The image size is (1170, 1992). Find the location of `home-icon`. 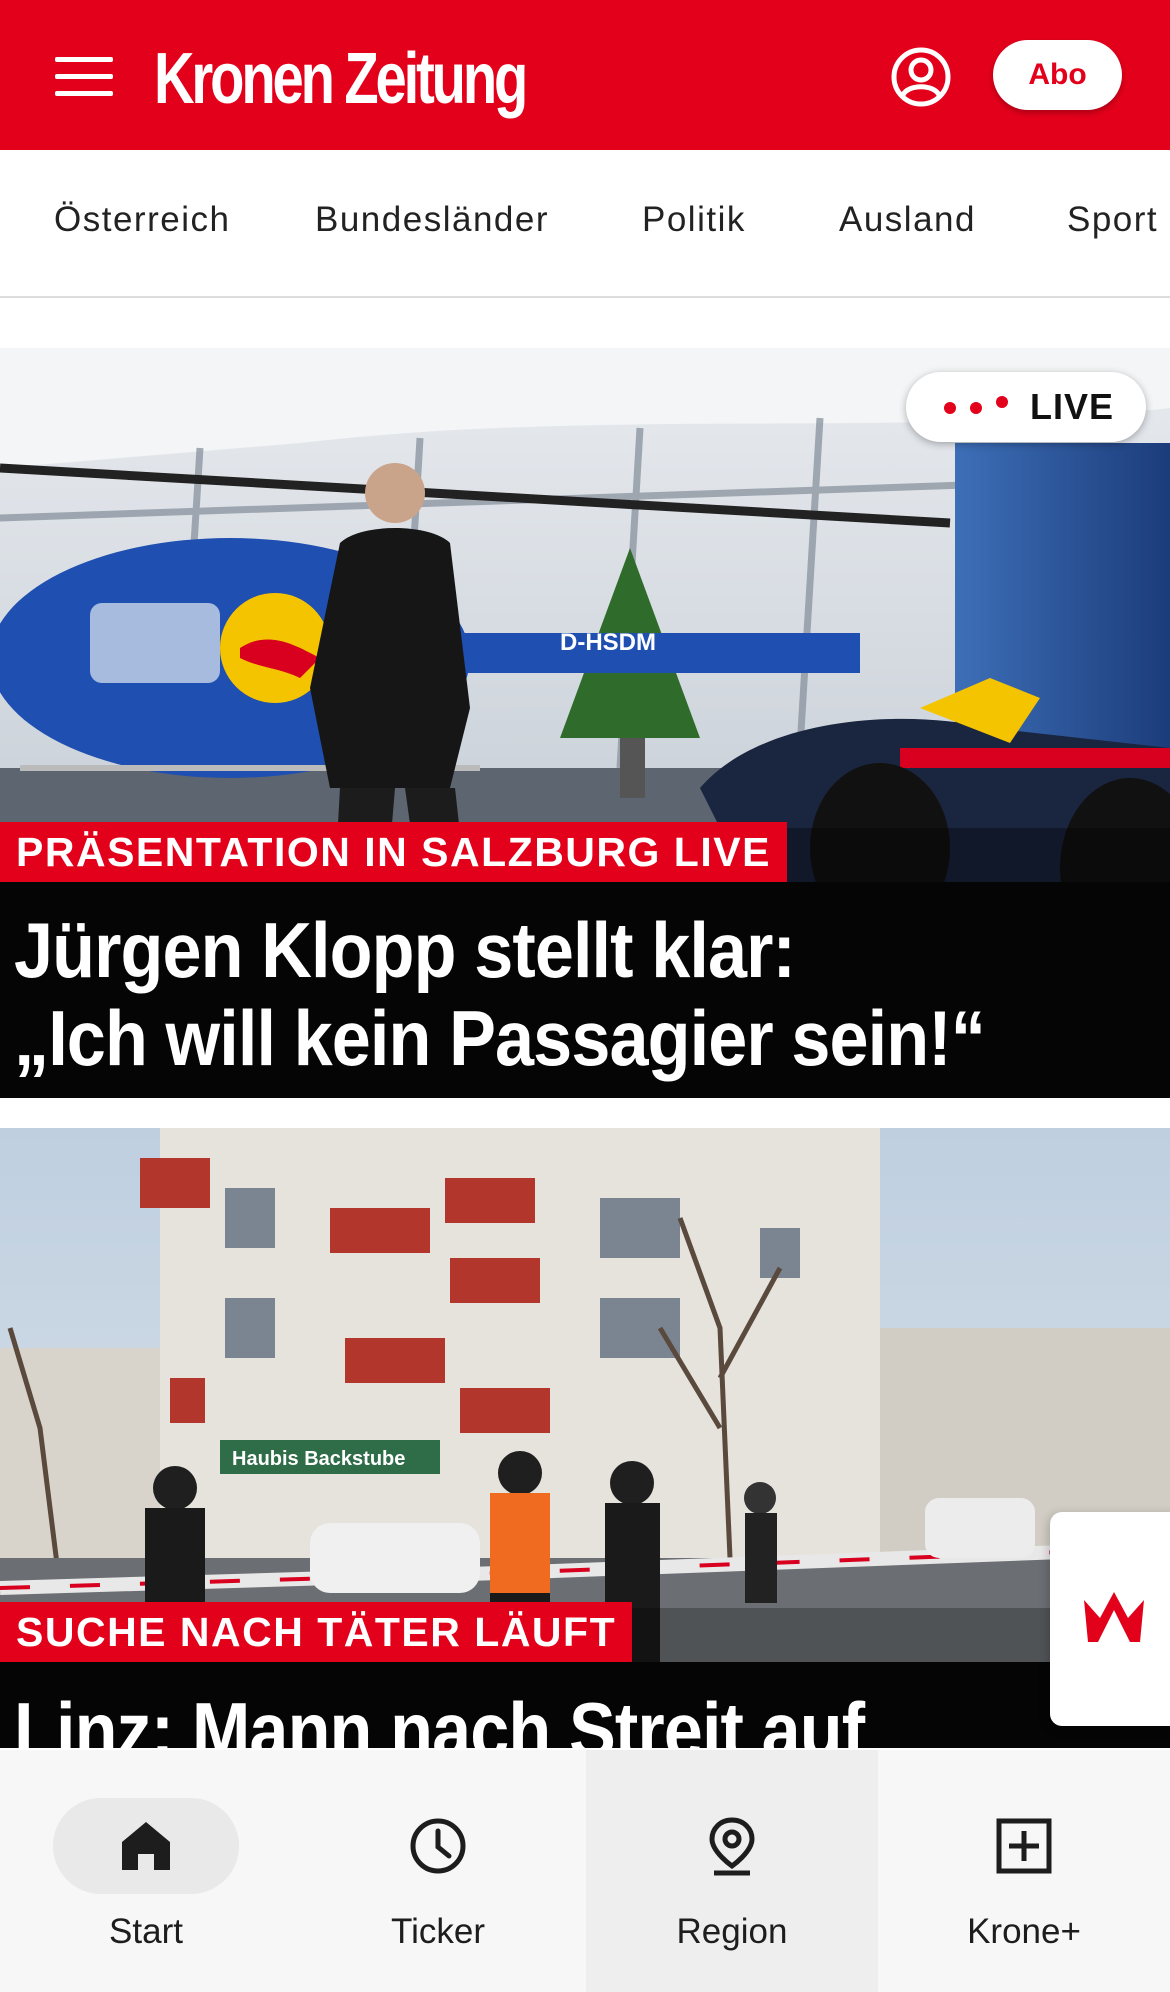

home-icon is located at coordinates (146, 1846).